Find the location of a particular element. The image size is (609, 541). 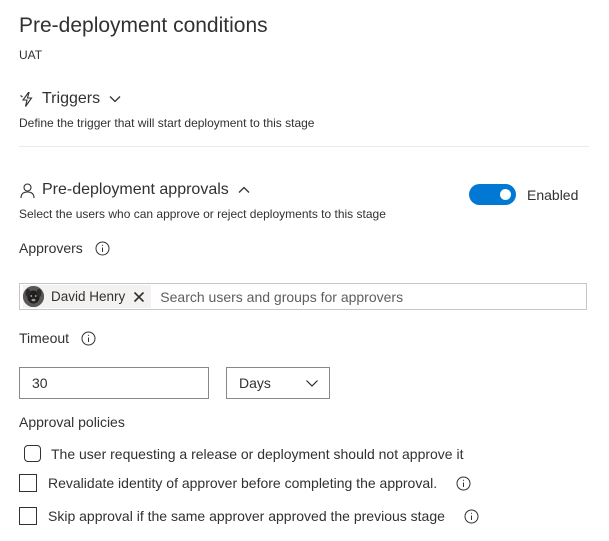

timeout-unit-dropdown: Days is located at coordinates (278, 383).